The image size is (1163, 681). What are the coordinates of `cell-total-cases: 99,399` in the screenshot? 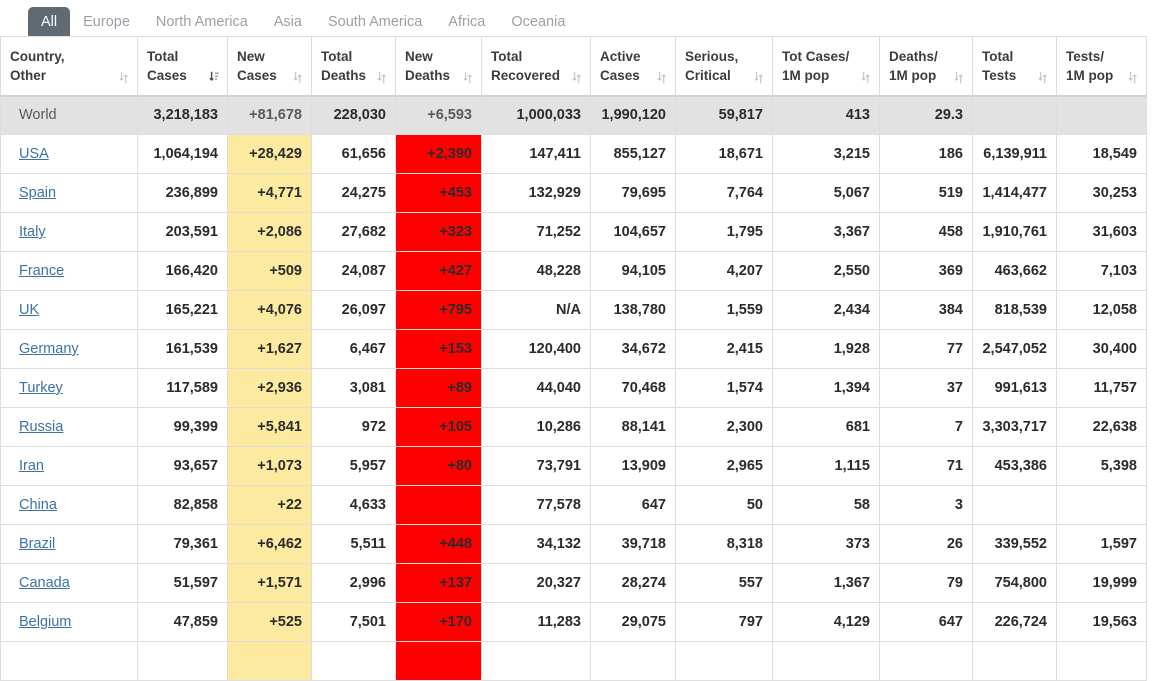 It's located at (182, 427).